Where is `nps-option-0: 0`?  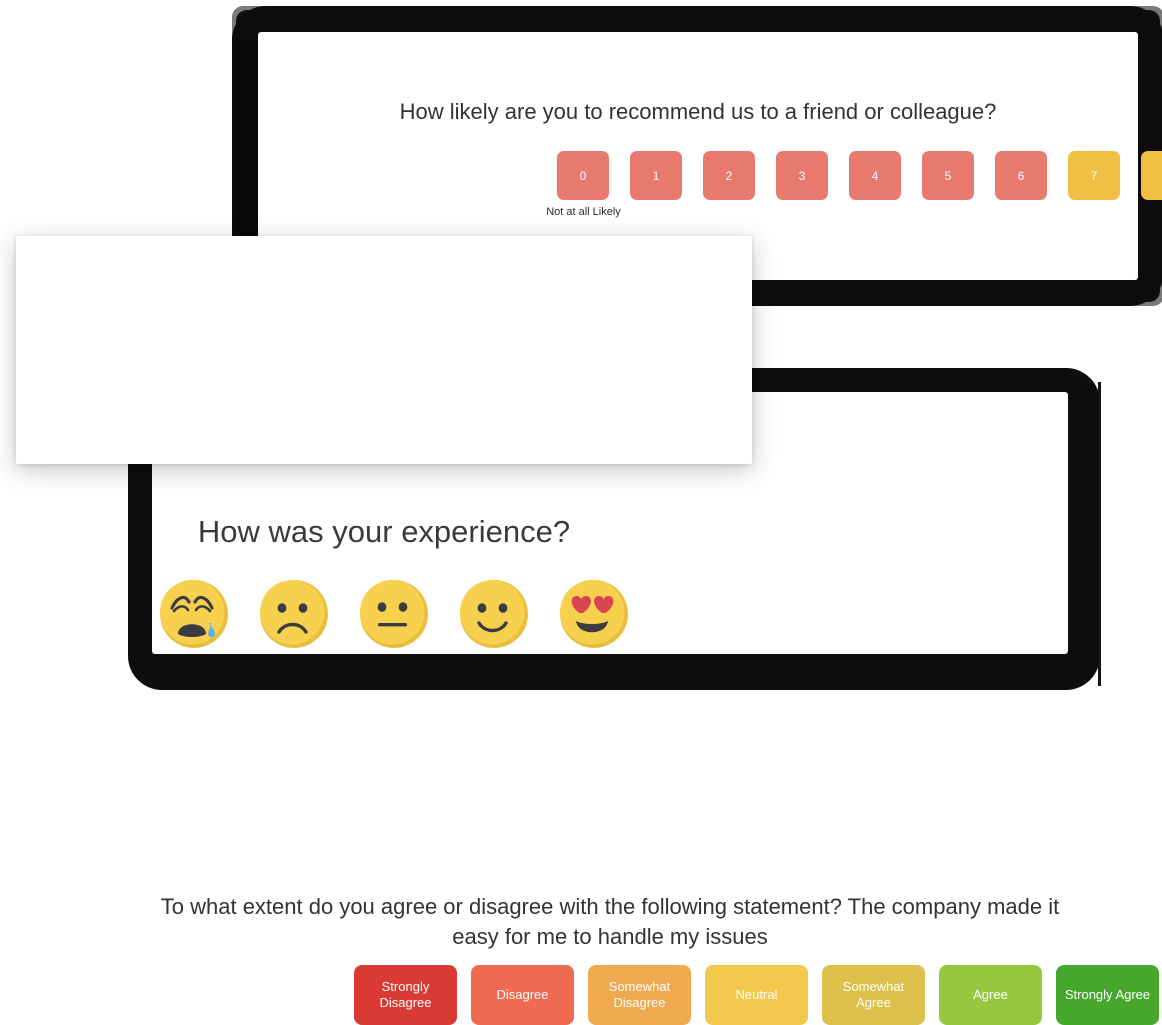
nps-option-0: 0 is located at coordinates (583, 175).